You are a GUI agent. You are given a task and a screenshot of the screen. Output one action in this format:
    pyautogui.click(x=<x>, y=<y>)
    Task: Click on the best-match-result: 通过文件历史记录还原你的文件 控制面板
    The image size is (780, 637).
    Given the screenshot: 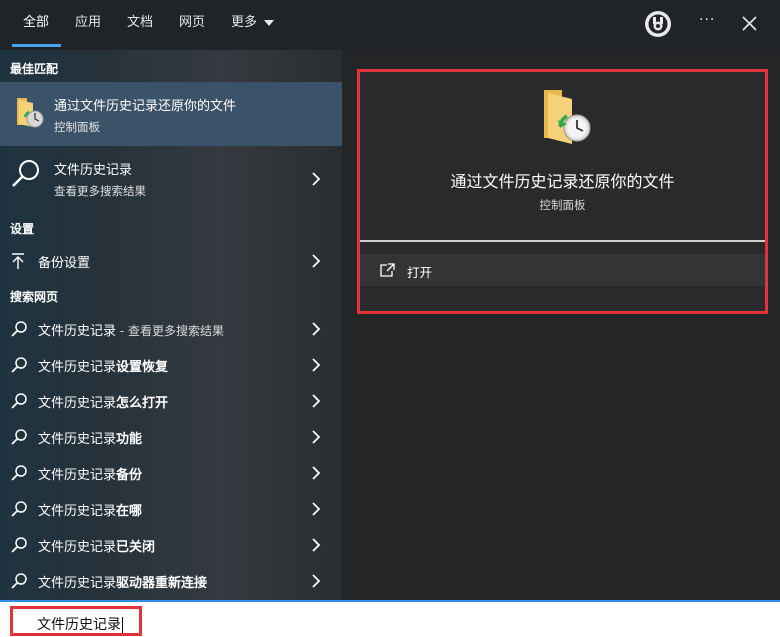 What is the action you would take?
    pyautogui.click(x=171, y=114)
    